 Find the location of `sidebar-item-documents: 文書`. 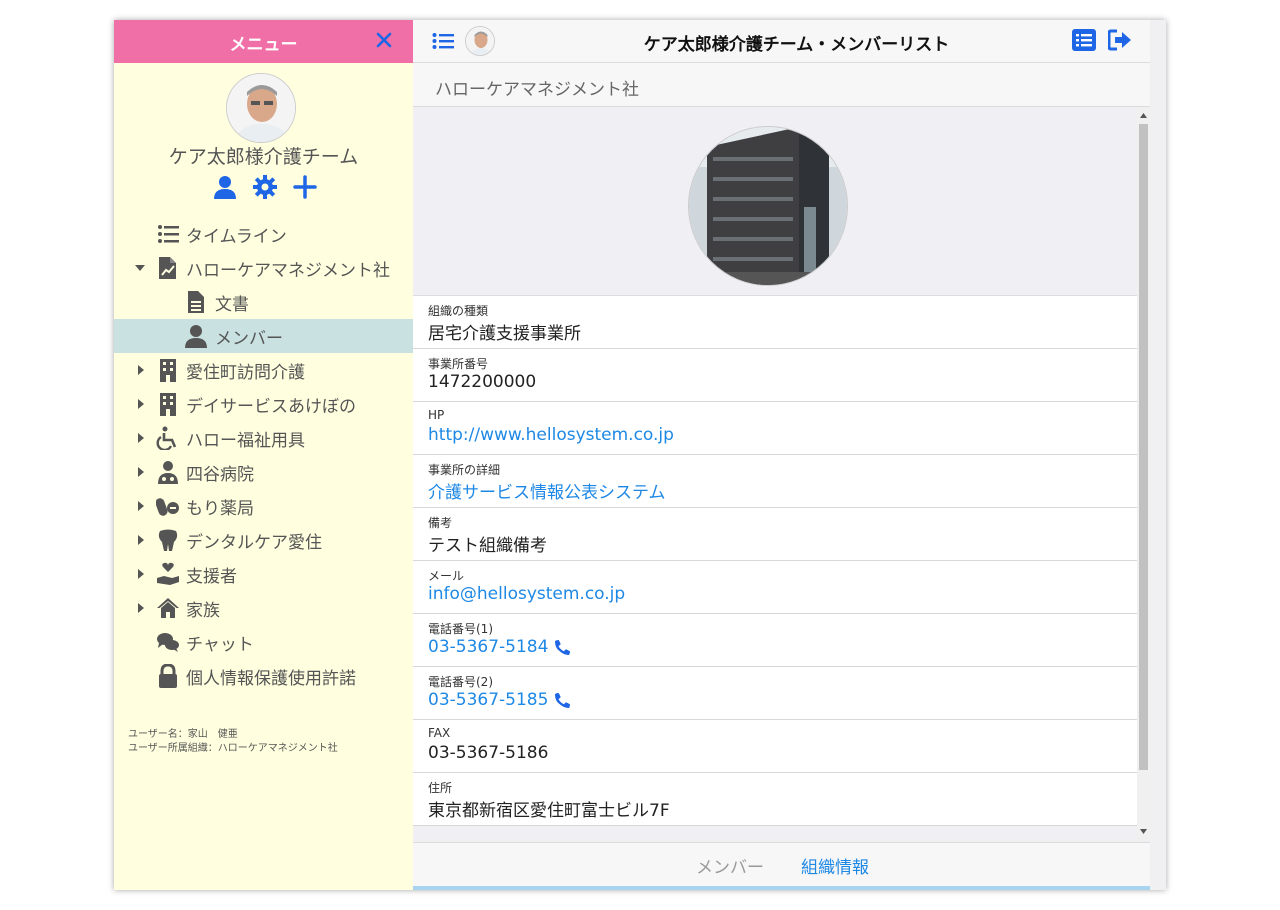

sidebar-item-documents: 文書 is located at coordinates (263, 302).